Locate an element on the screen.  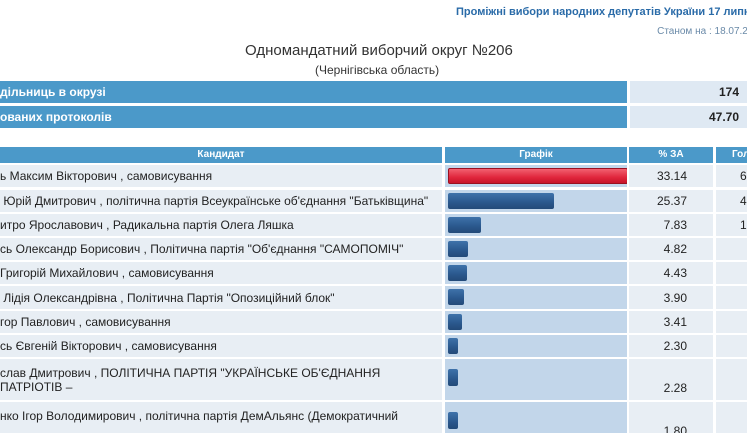
region-subtitle: (Чернігівська область) is located at coordinates (377, 70).